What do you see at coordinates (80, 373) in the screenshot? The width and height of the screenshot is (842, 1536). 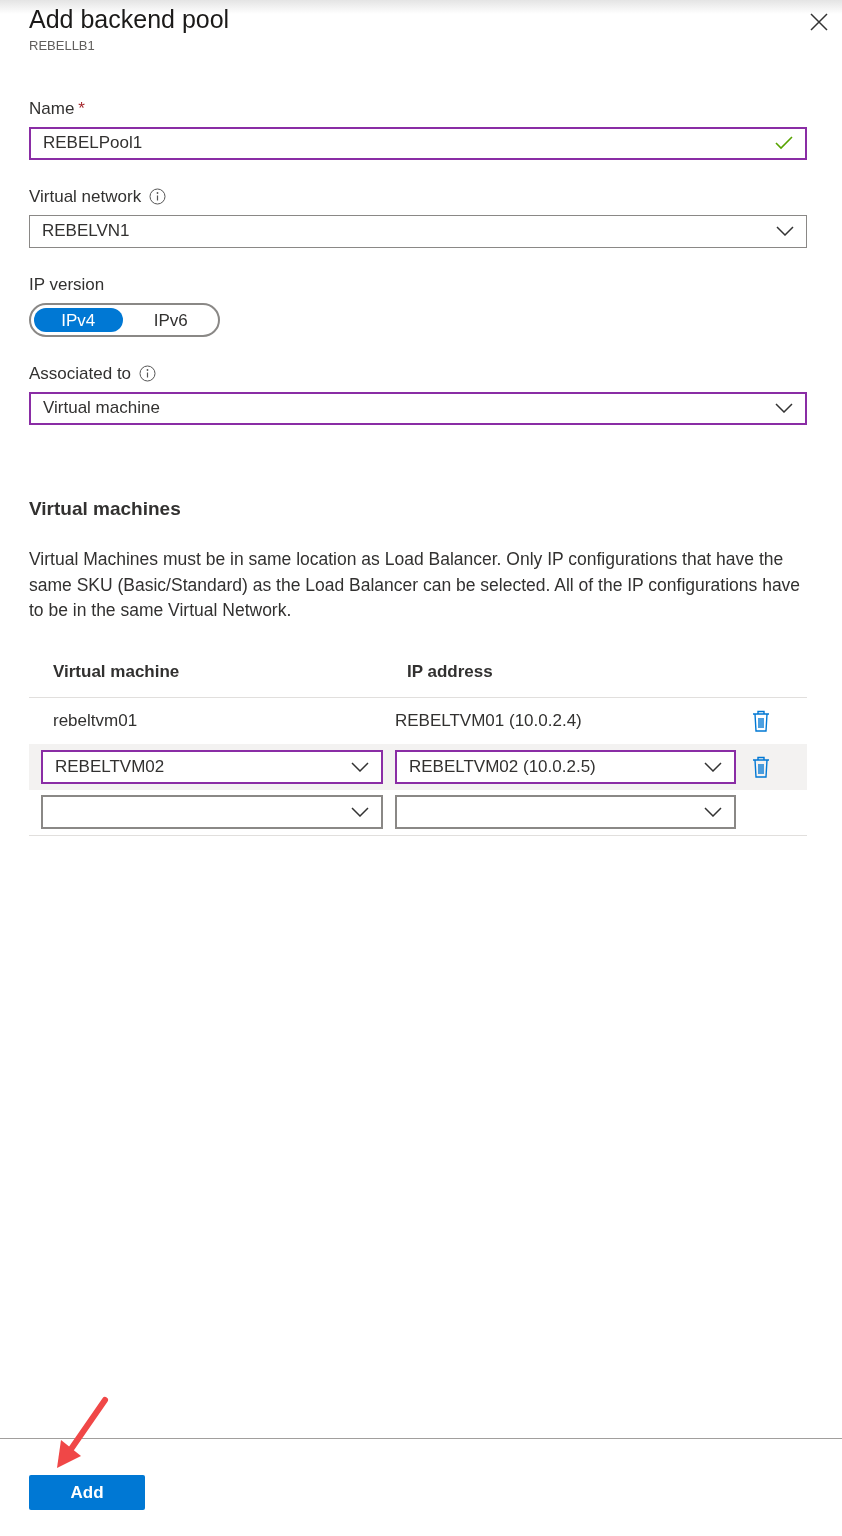 I see `field-label: Associated to` at bounding box center [80, 373].